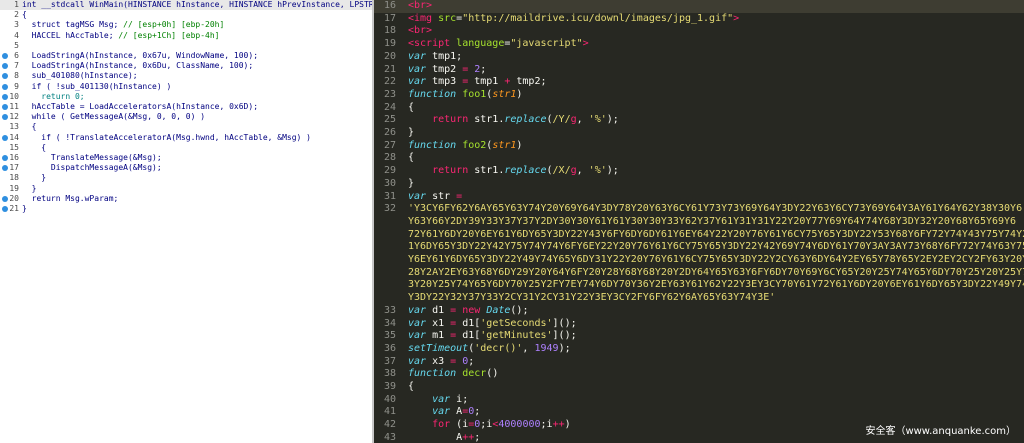  I want to click on code-token: 4000000, so click(519, 425).